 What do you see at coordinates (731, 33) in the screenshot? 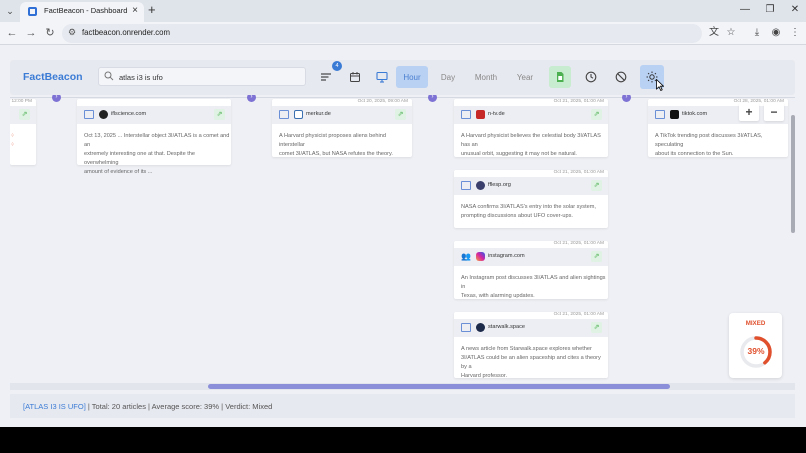
I see `bookmark-star-icon: ☆` at bounding box center [731, 33].